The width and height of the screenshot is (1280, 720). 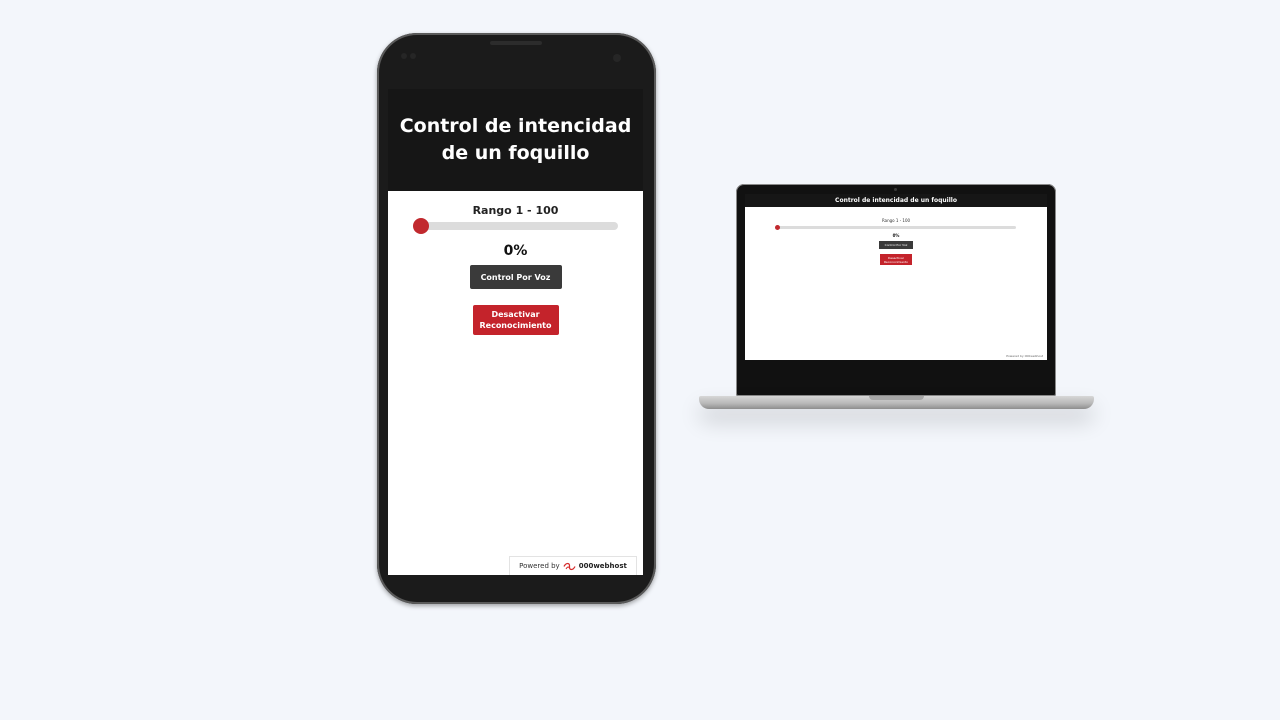 I want to click on phone-speaker, so click(x=516, y=43).